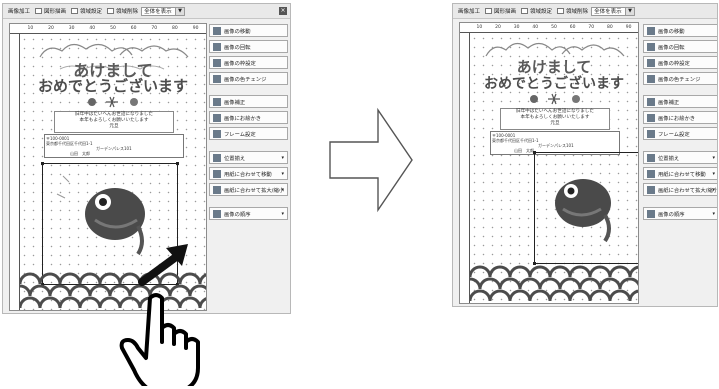 The height and width of the screenshot is (389, 719). Describe the element at coordinates (113, 28) in the screenshot. I see `ruler-tick: 50` at that location.